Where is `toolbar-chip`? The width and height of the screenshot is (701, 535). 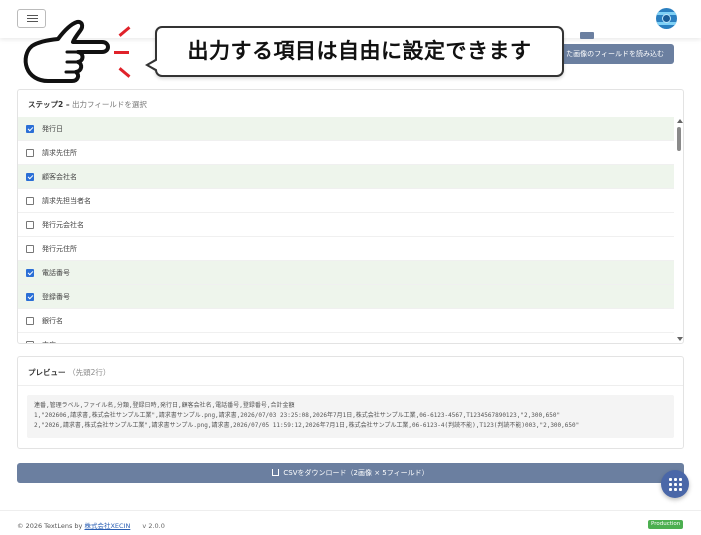 toolbar-chip is located at coordinates (587, 35).